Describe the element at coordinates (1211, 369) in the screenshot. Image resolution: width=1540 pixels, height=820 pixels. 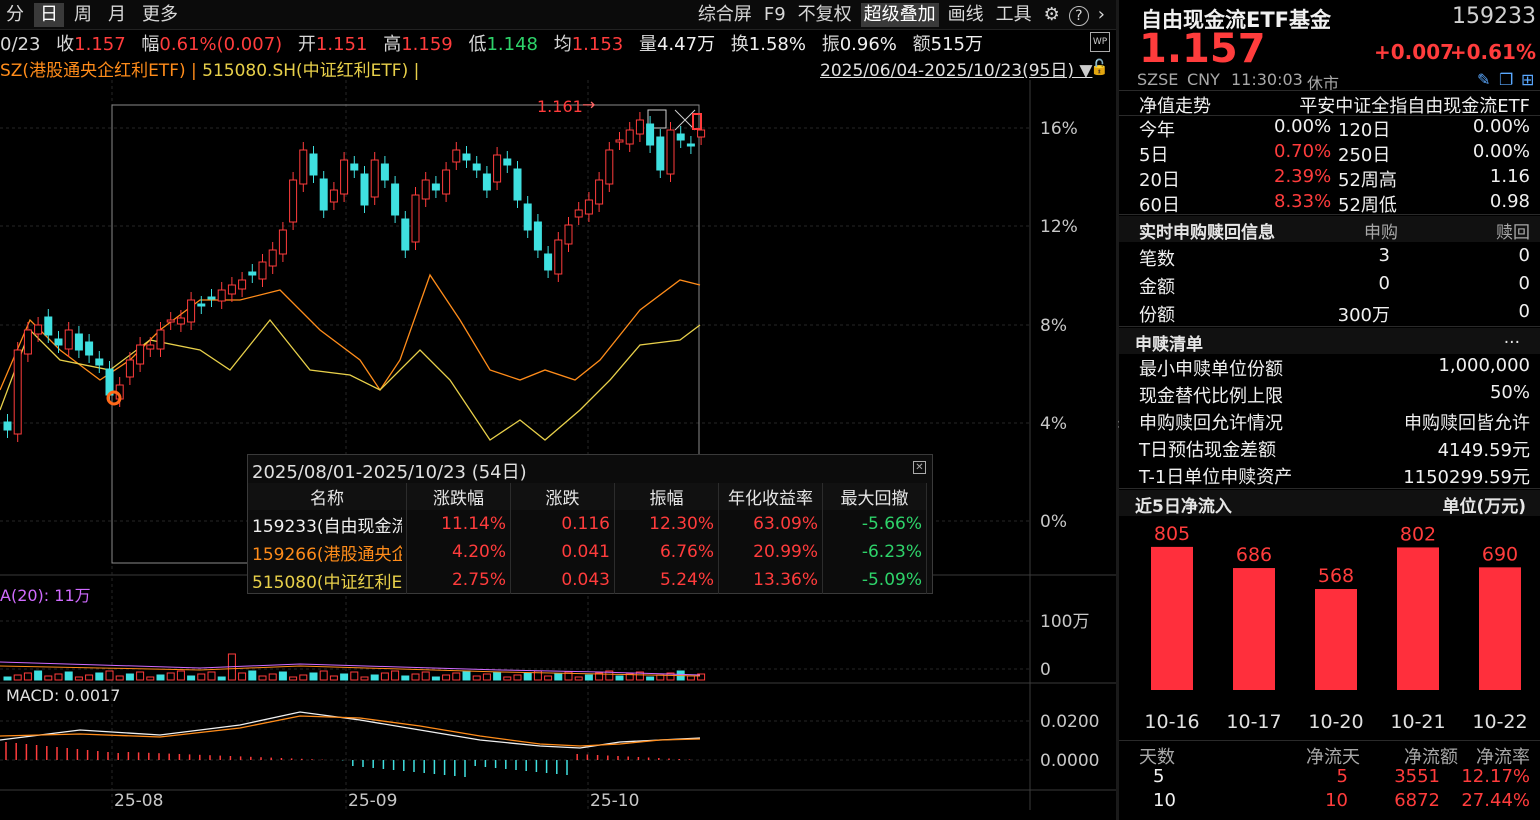
I see `list-label: 最小申赎单位份额` at that location.